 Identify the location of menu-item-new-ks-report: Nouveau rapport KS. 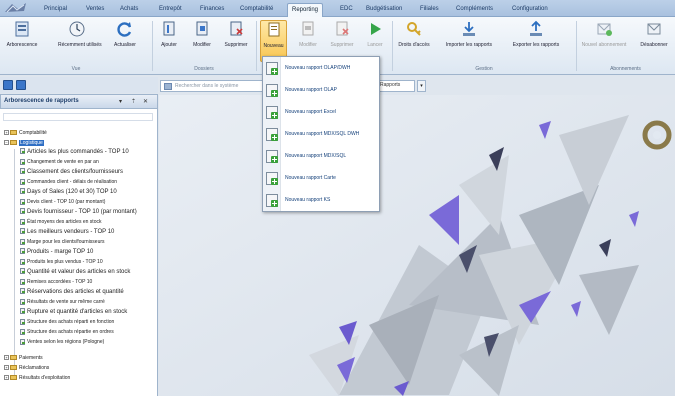
(321, 201).